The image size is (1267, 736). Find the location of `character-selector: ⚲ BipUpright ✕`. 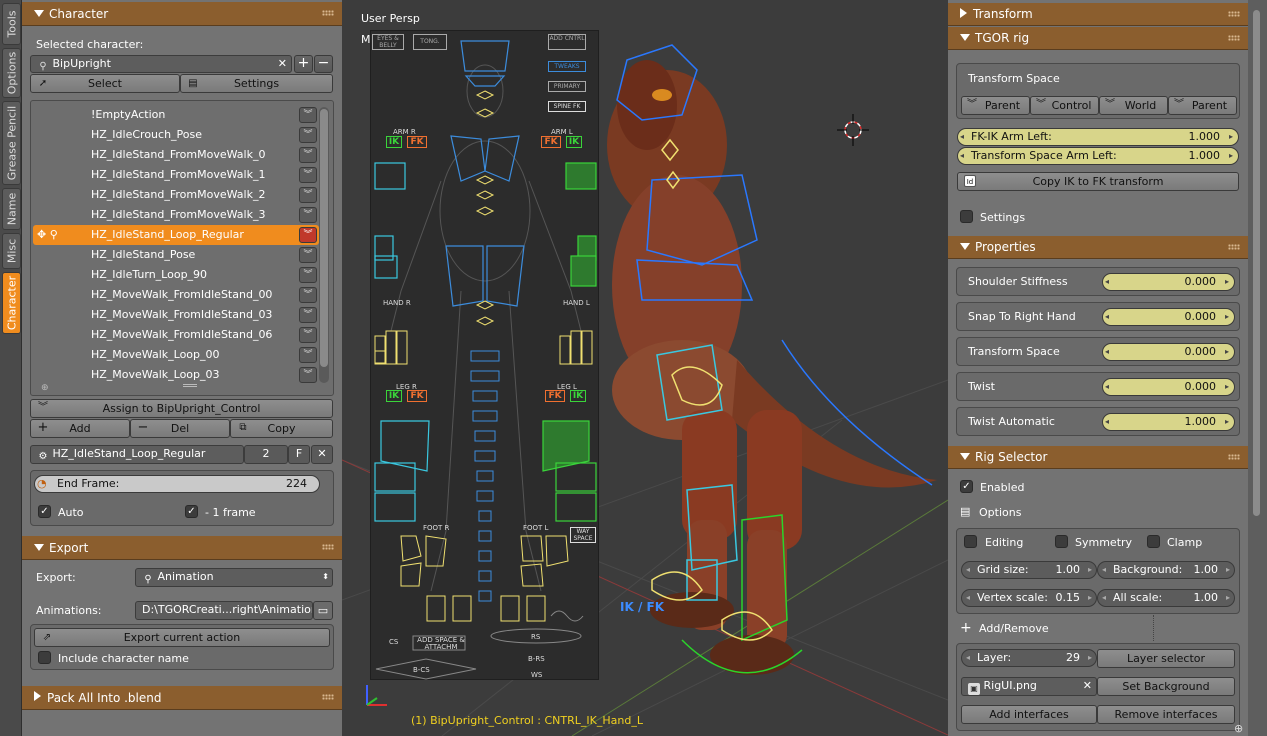

character-selector: ⚲ BipUpright ✕ is located at coordinates (161, 64).